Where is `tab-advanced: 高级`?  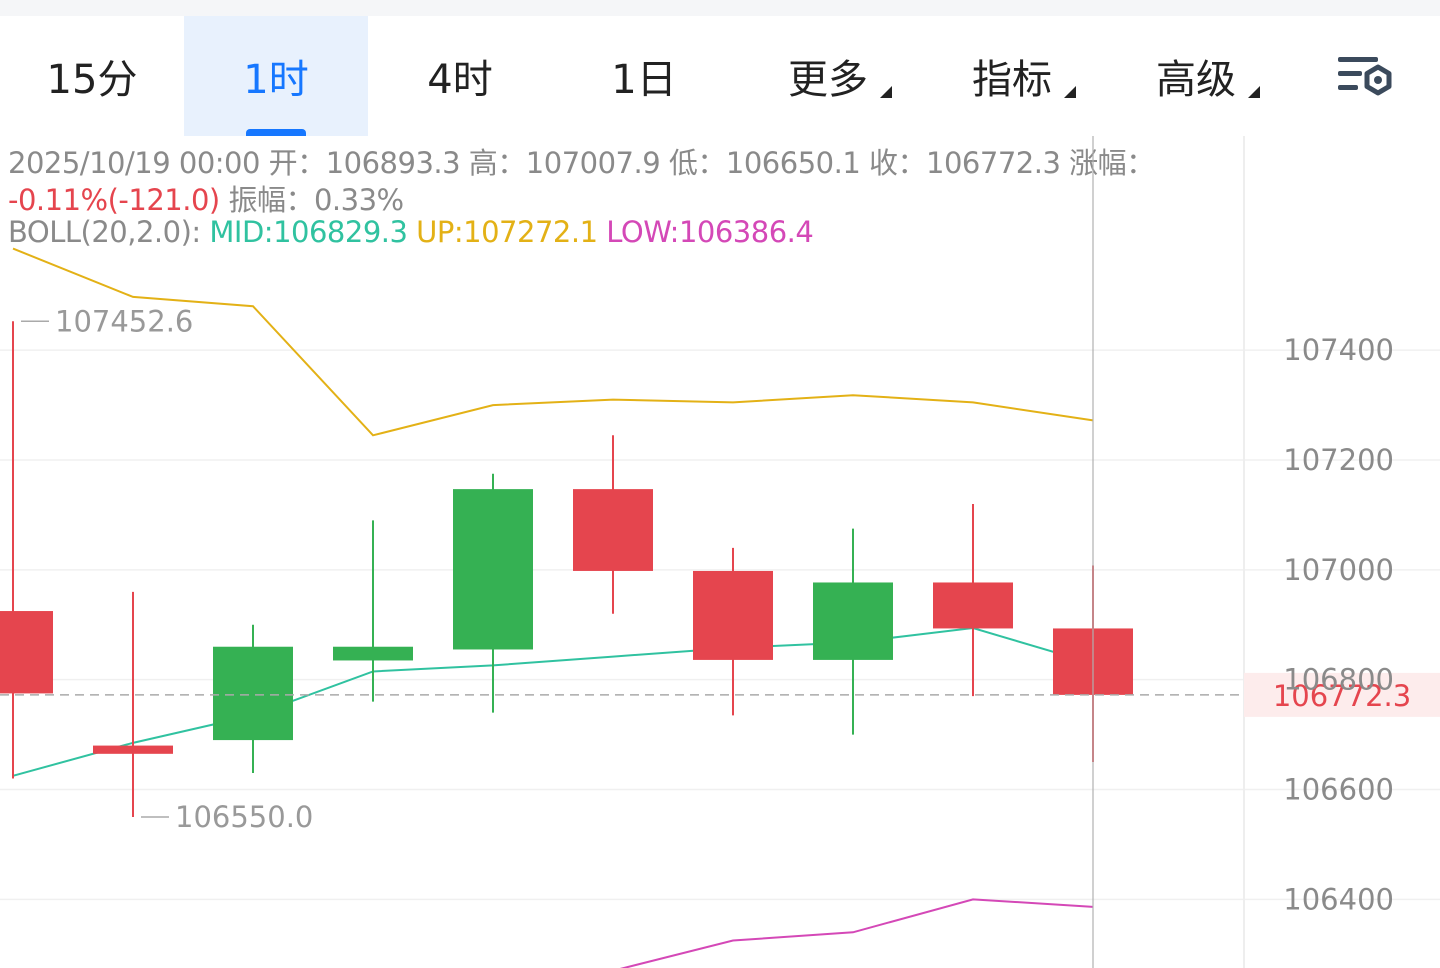 tab-advanced: 高级 is located at coordinates (1196, 76).